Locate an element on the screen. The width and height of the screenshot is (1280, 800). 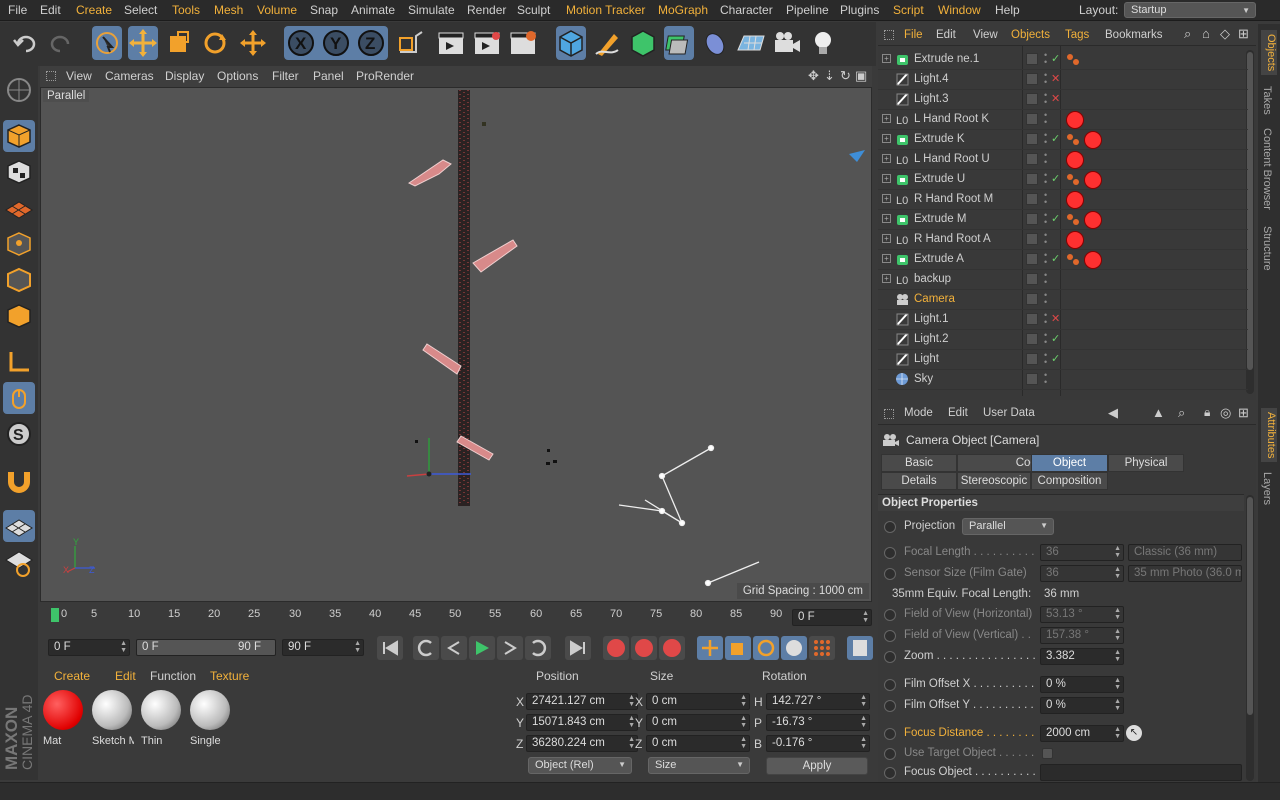
points-mode-button is located at coordinates (19, 244).